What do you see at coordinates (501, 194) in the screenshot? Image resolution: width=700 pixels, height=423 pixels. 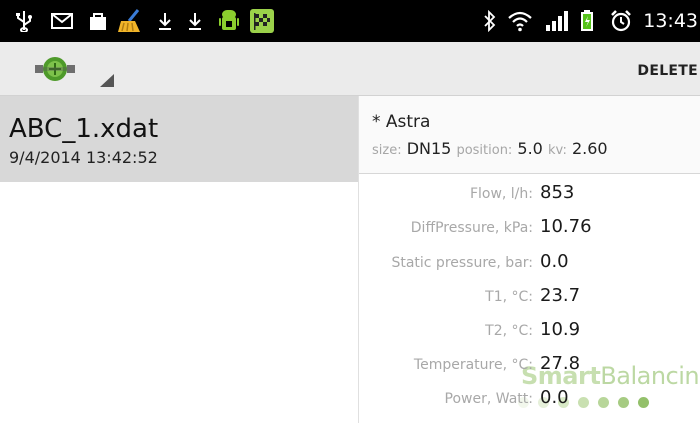 I see `measurement-label: Flow, l/h:` at bounding box center [501, 194].